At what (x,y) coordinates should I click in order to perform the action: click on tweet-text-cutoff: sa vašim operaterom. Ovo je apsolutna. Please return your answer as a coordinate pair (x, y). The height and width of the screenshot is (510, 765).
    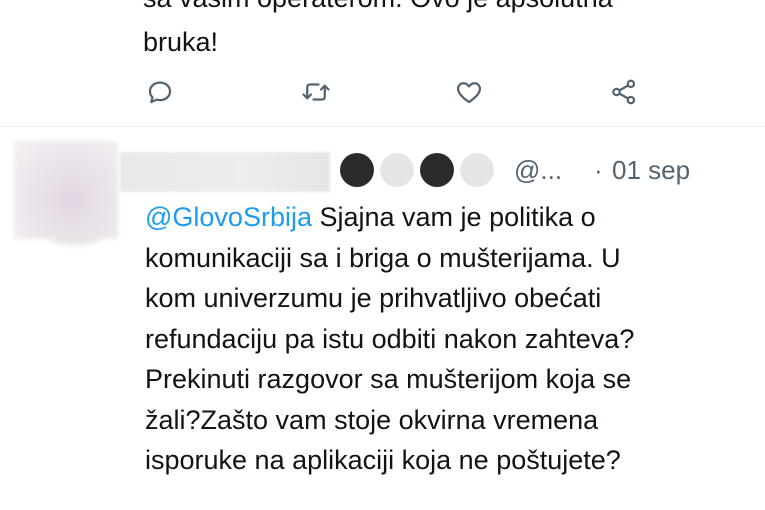
    Looking at the image, I should click on (378, 9).